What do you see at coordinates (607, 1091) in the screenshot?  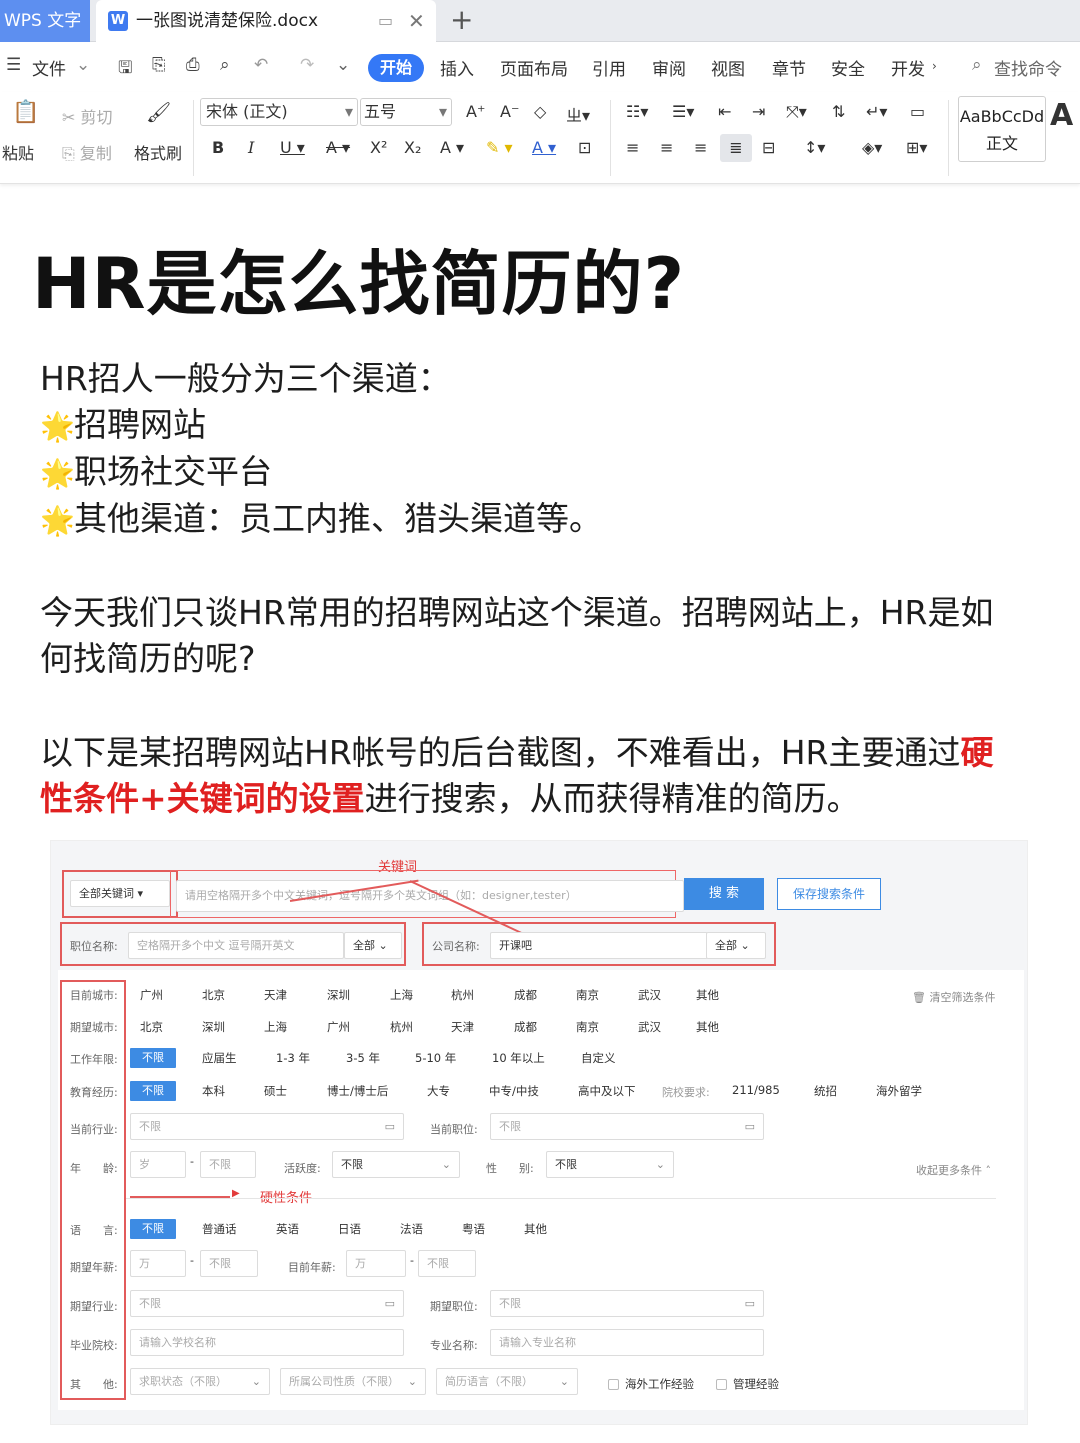 I see `edu-option: 高中及以下` at bounding box center [607, 1091].